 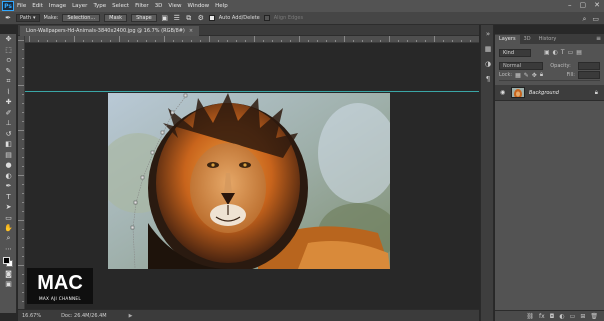 I want to click on close-tab-icon: ×, so click(x=191, y=31).